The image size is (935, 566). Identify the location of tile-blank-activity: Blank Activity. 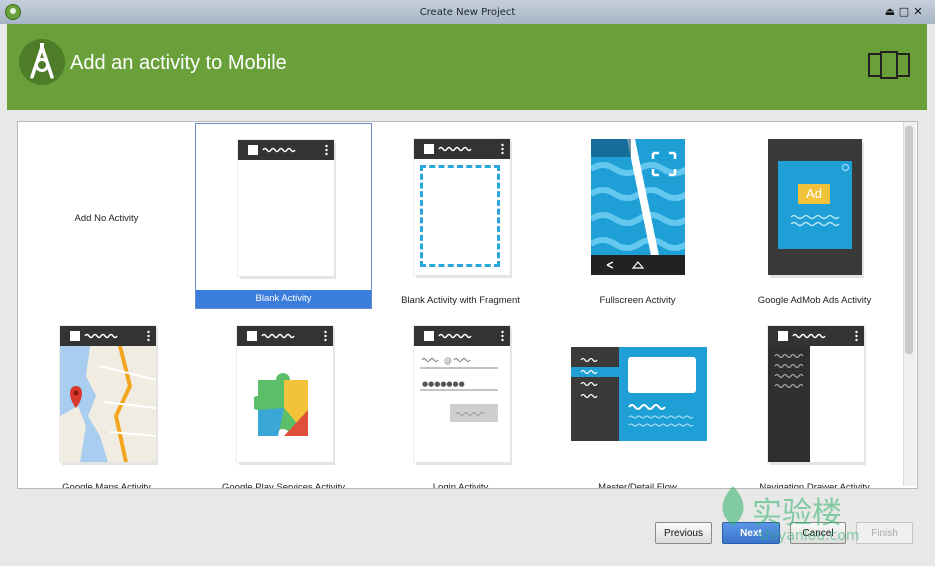
(283, 216).